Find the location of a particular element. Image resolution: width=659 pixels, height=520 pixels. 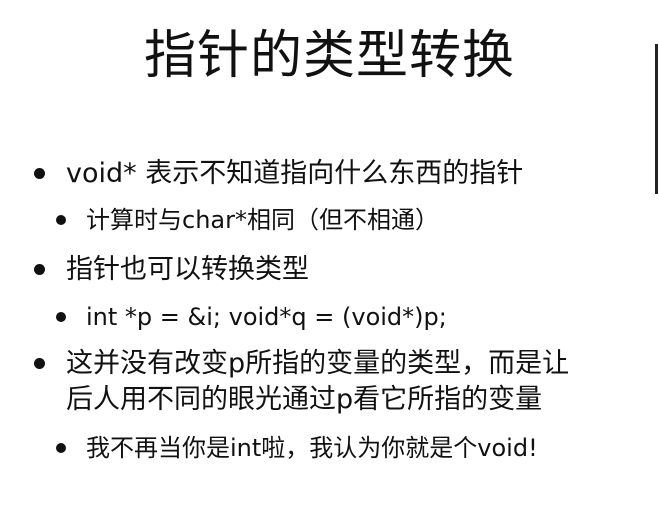

bullet-code-text: int *p = &i; void*q = (void*)p; is located at coordinates (266, 317).